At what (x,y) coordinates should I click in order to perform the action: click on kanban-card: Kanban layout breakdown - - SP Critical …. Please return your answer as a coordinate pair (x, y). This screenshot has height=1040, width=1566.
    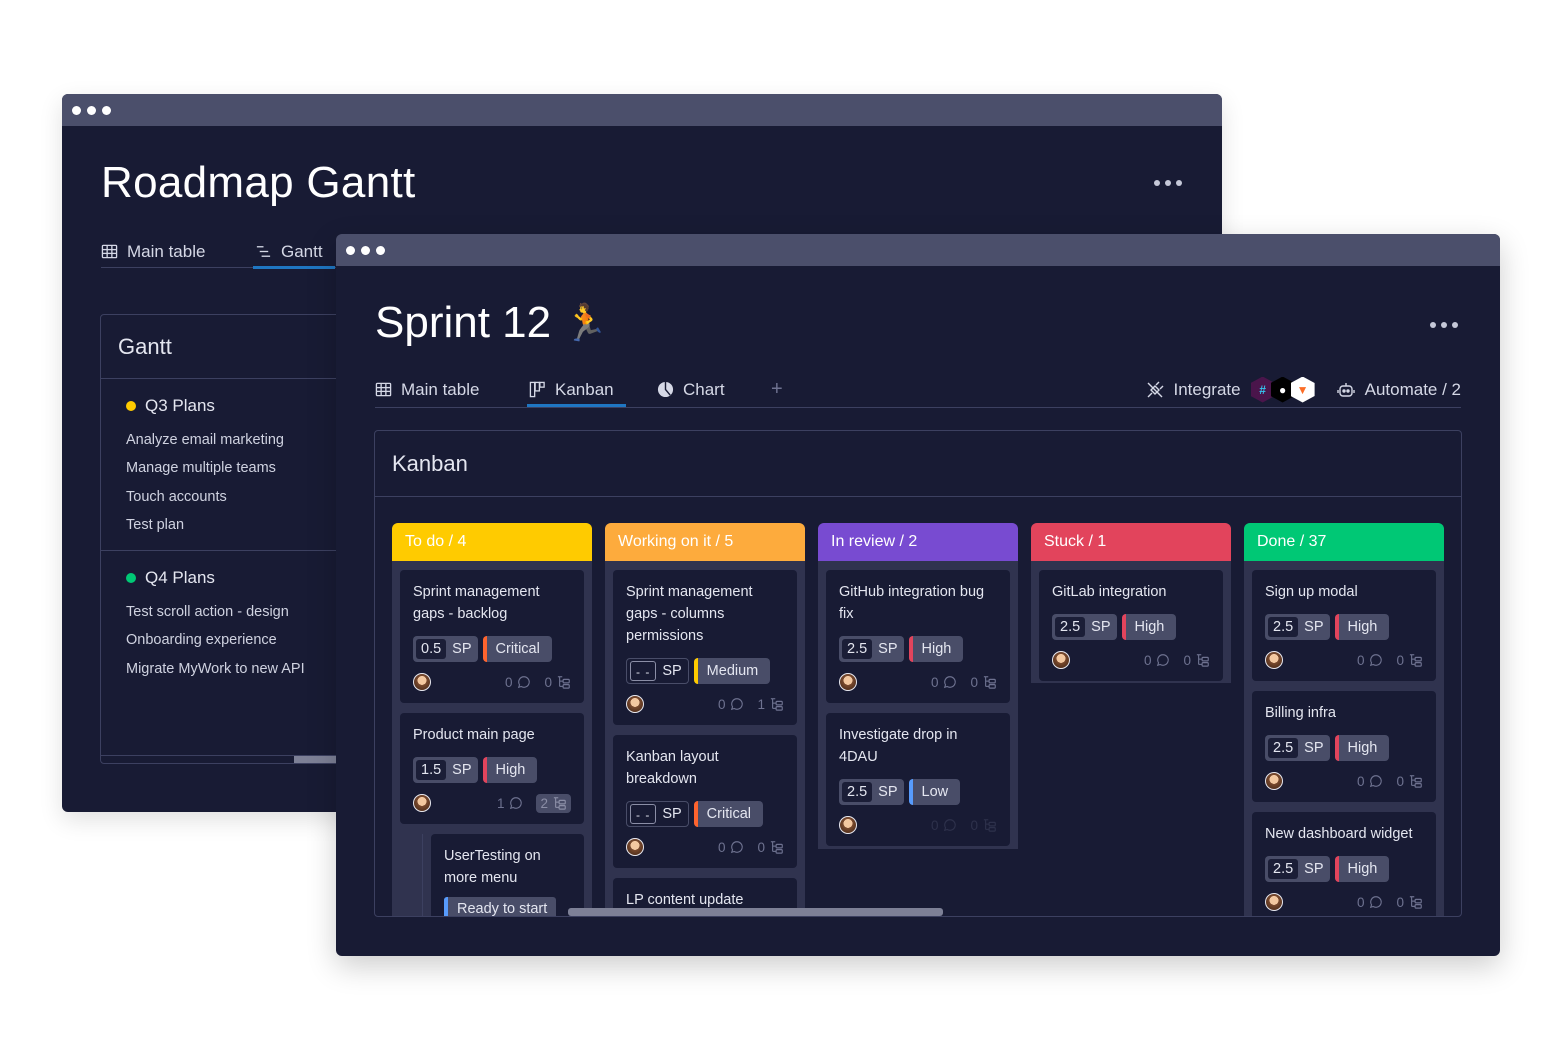
    Looking at the image, I should click on (705, 801).